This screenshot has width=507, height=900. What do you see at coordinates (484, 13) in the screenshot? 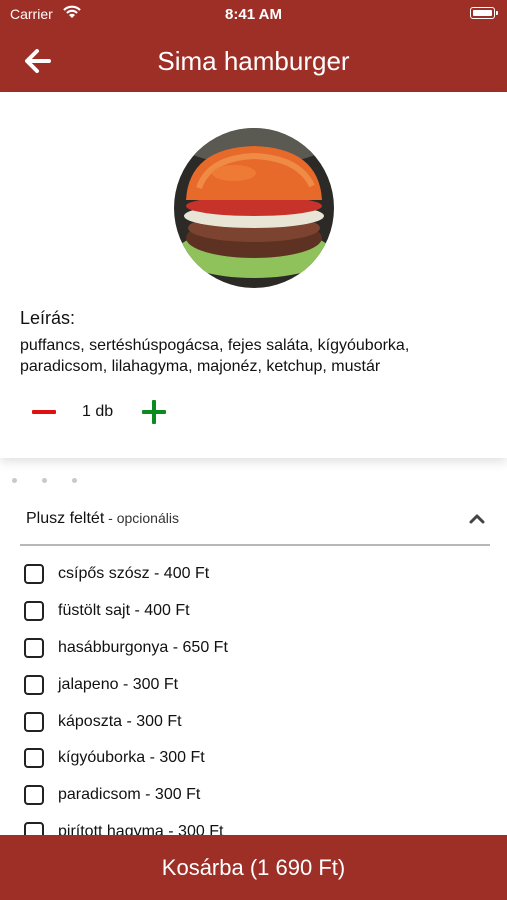
I see `battery-icon` at bounding box center [484, 13].